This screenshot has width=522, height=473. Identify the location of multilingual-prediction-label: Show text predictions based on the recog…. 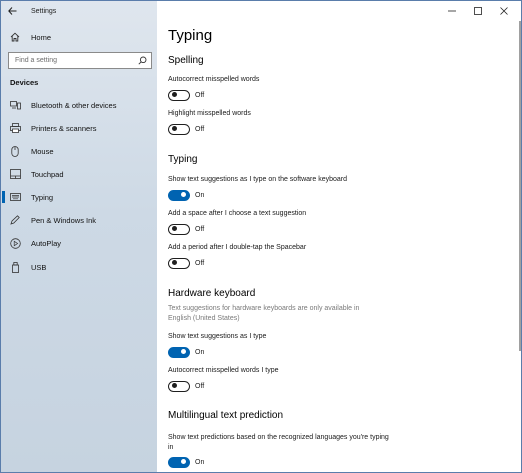
(278, 442).